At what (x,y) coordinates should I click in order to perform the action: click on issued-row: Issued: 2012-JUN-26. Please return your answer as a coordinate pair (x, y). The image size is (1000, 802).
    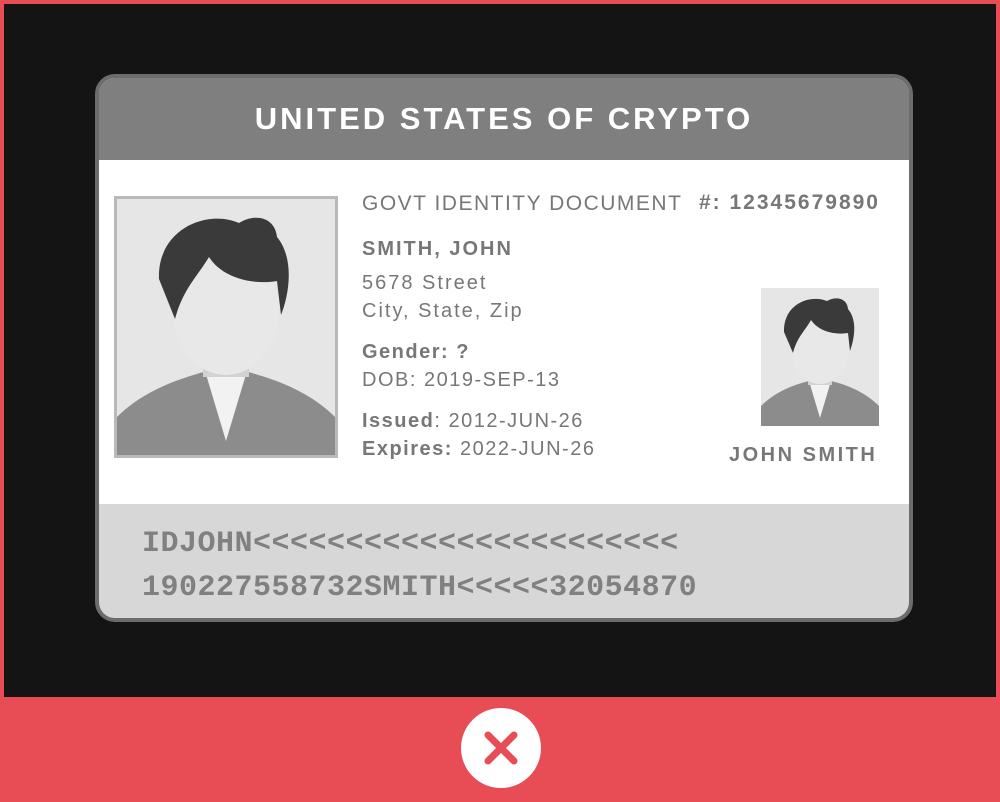
    Looking at the image, I should click on (473, 421).